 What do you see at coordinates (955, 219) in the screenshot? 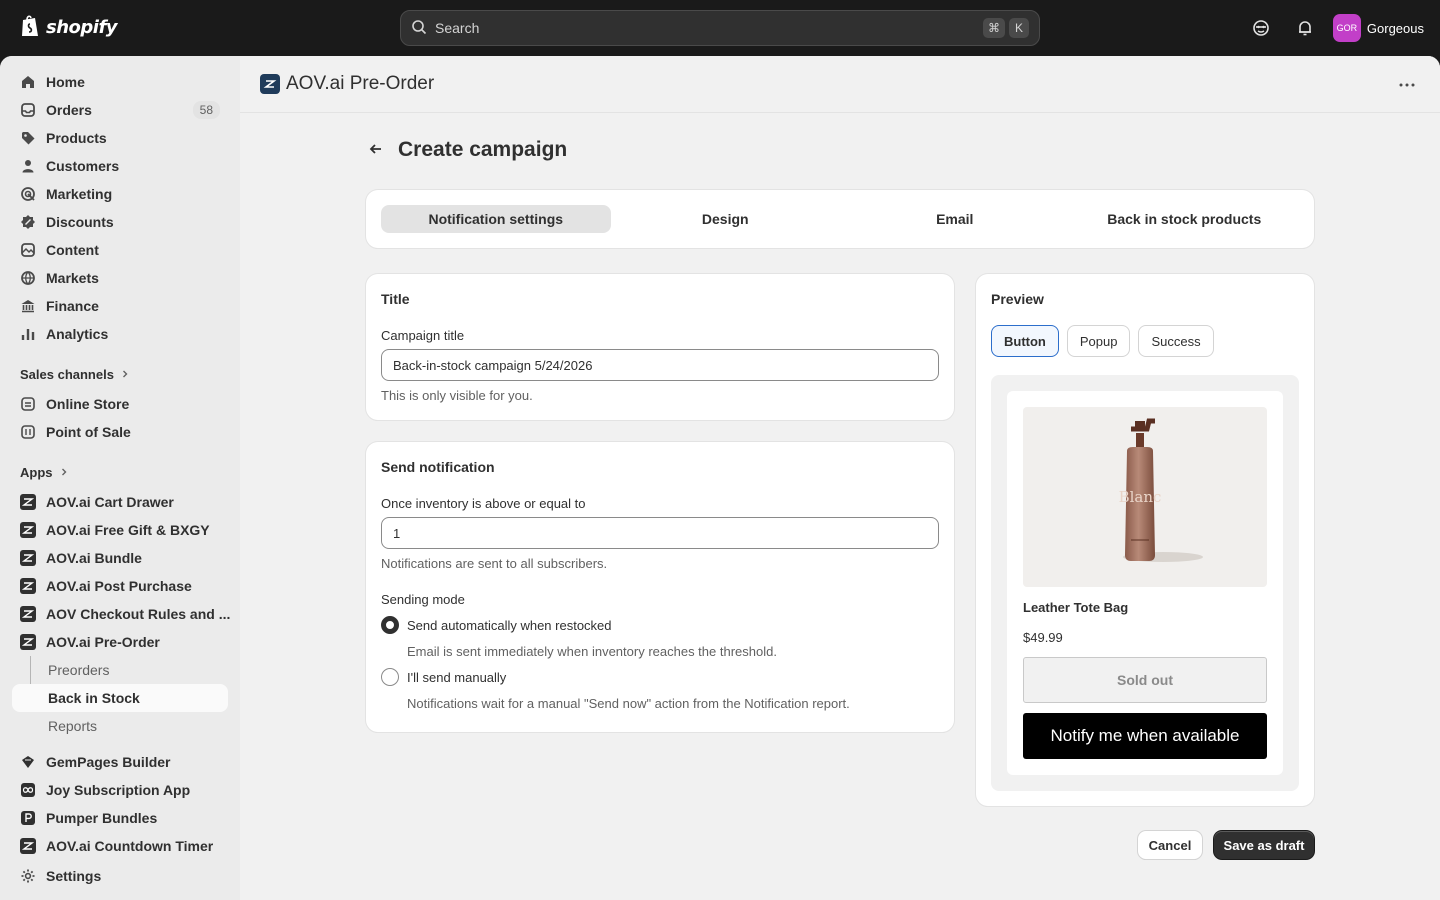
I see `tab-email: Email` at bounding box center [955, 219].